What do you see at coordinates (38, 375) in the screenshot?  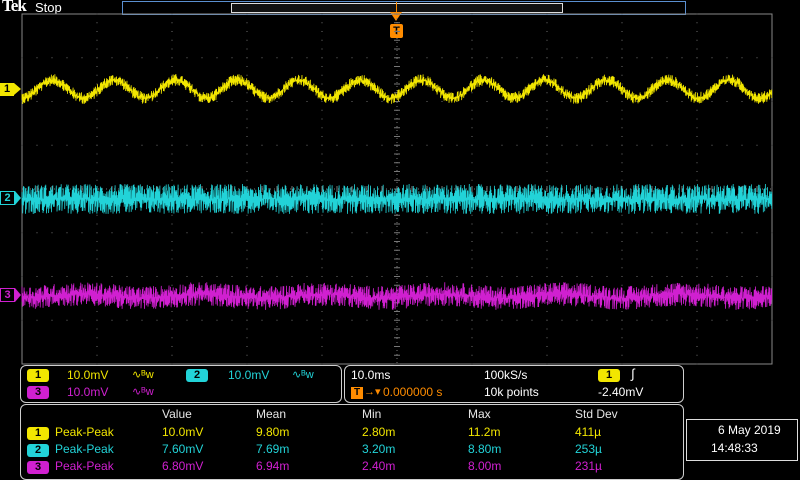 I see `channel-1-settings-badge: 1` at bounding box center [38, 375].